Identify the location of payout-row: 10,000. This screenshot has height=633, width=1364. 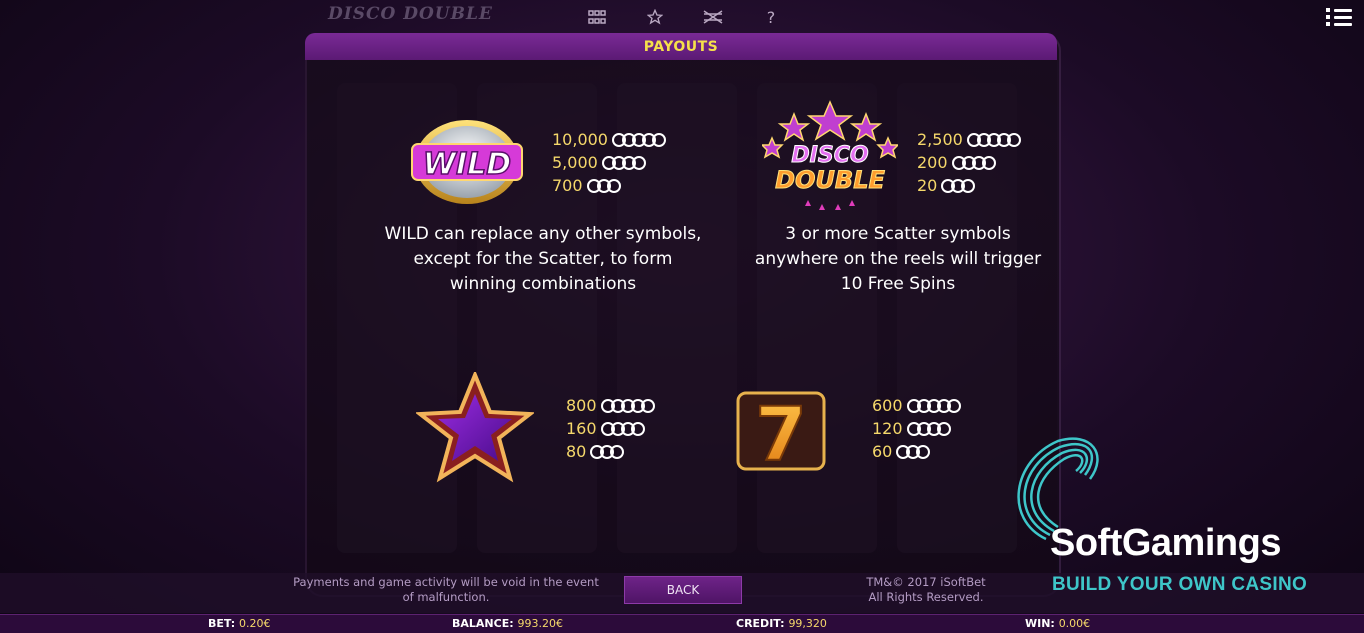
(609, 139).